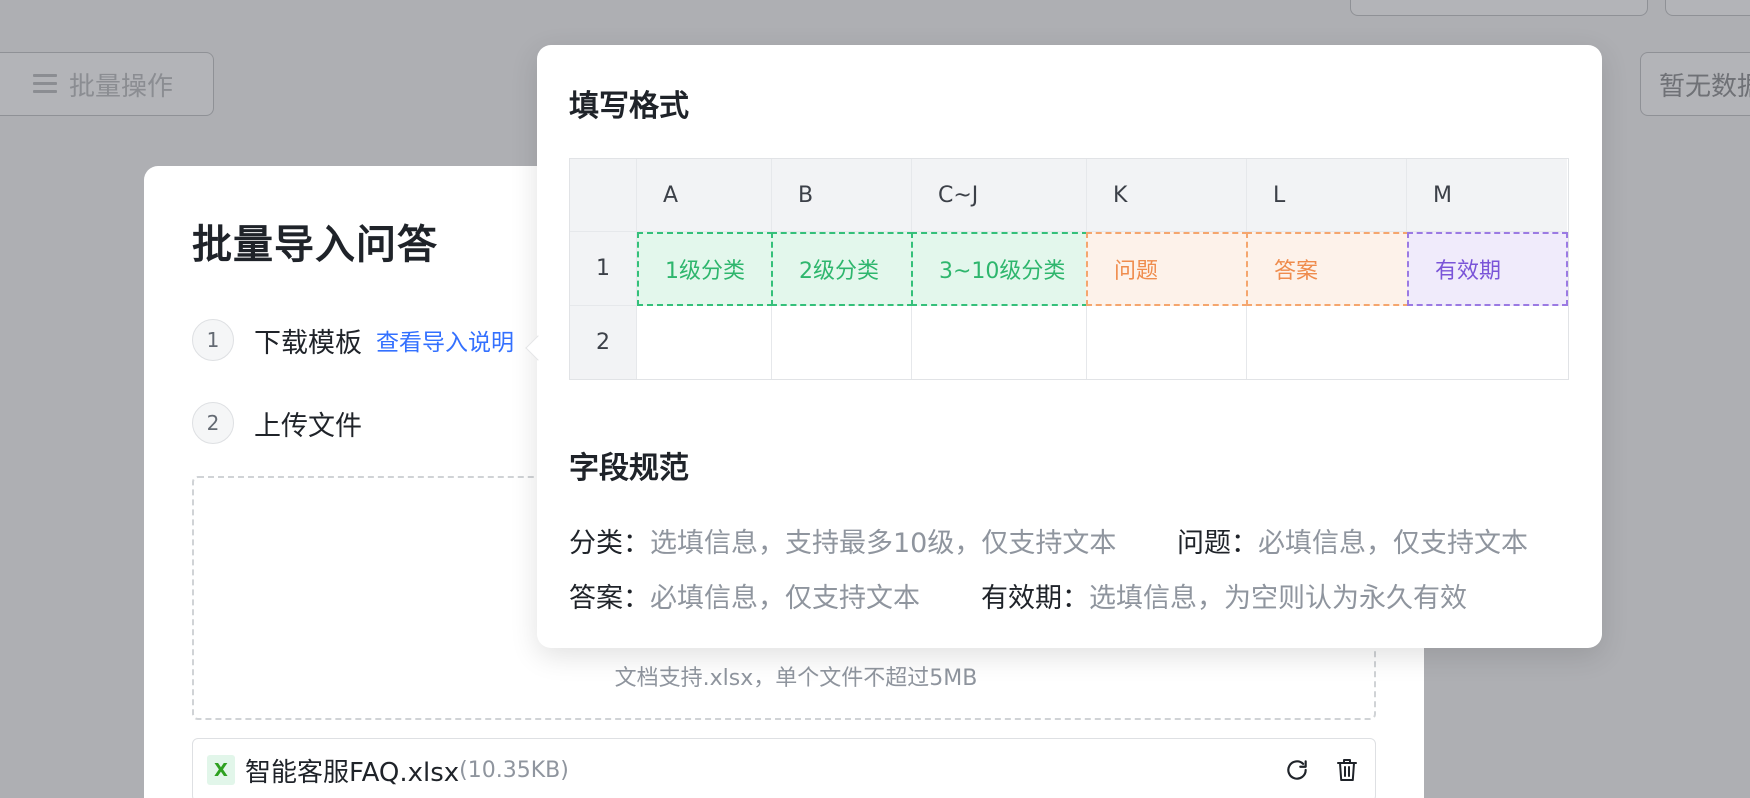 The image size is (1750, 798). What do you see at coordinates (213, 340) in the screenshot?
I see `step-number: 1` at bounding box center [213, 340].